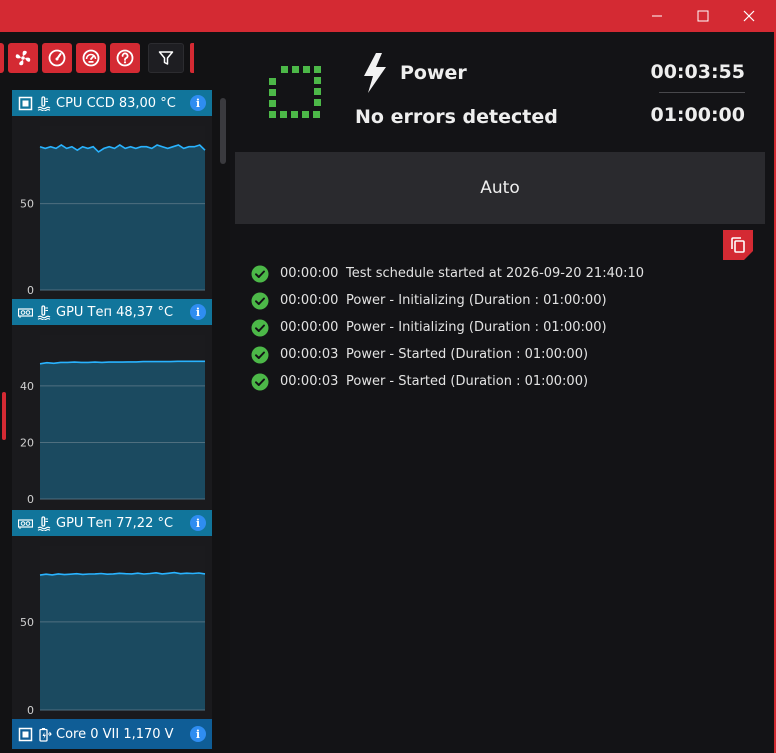 The height and width of the screenshot is (753, 776). I want to click on sidebar-toolbar, so click(111, 58).